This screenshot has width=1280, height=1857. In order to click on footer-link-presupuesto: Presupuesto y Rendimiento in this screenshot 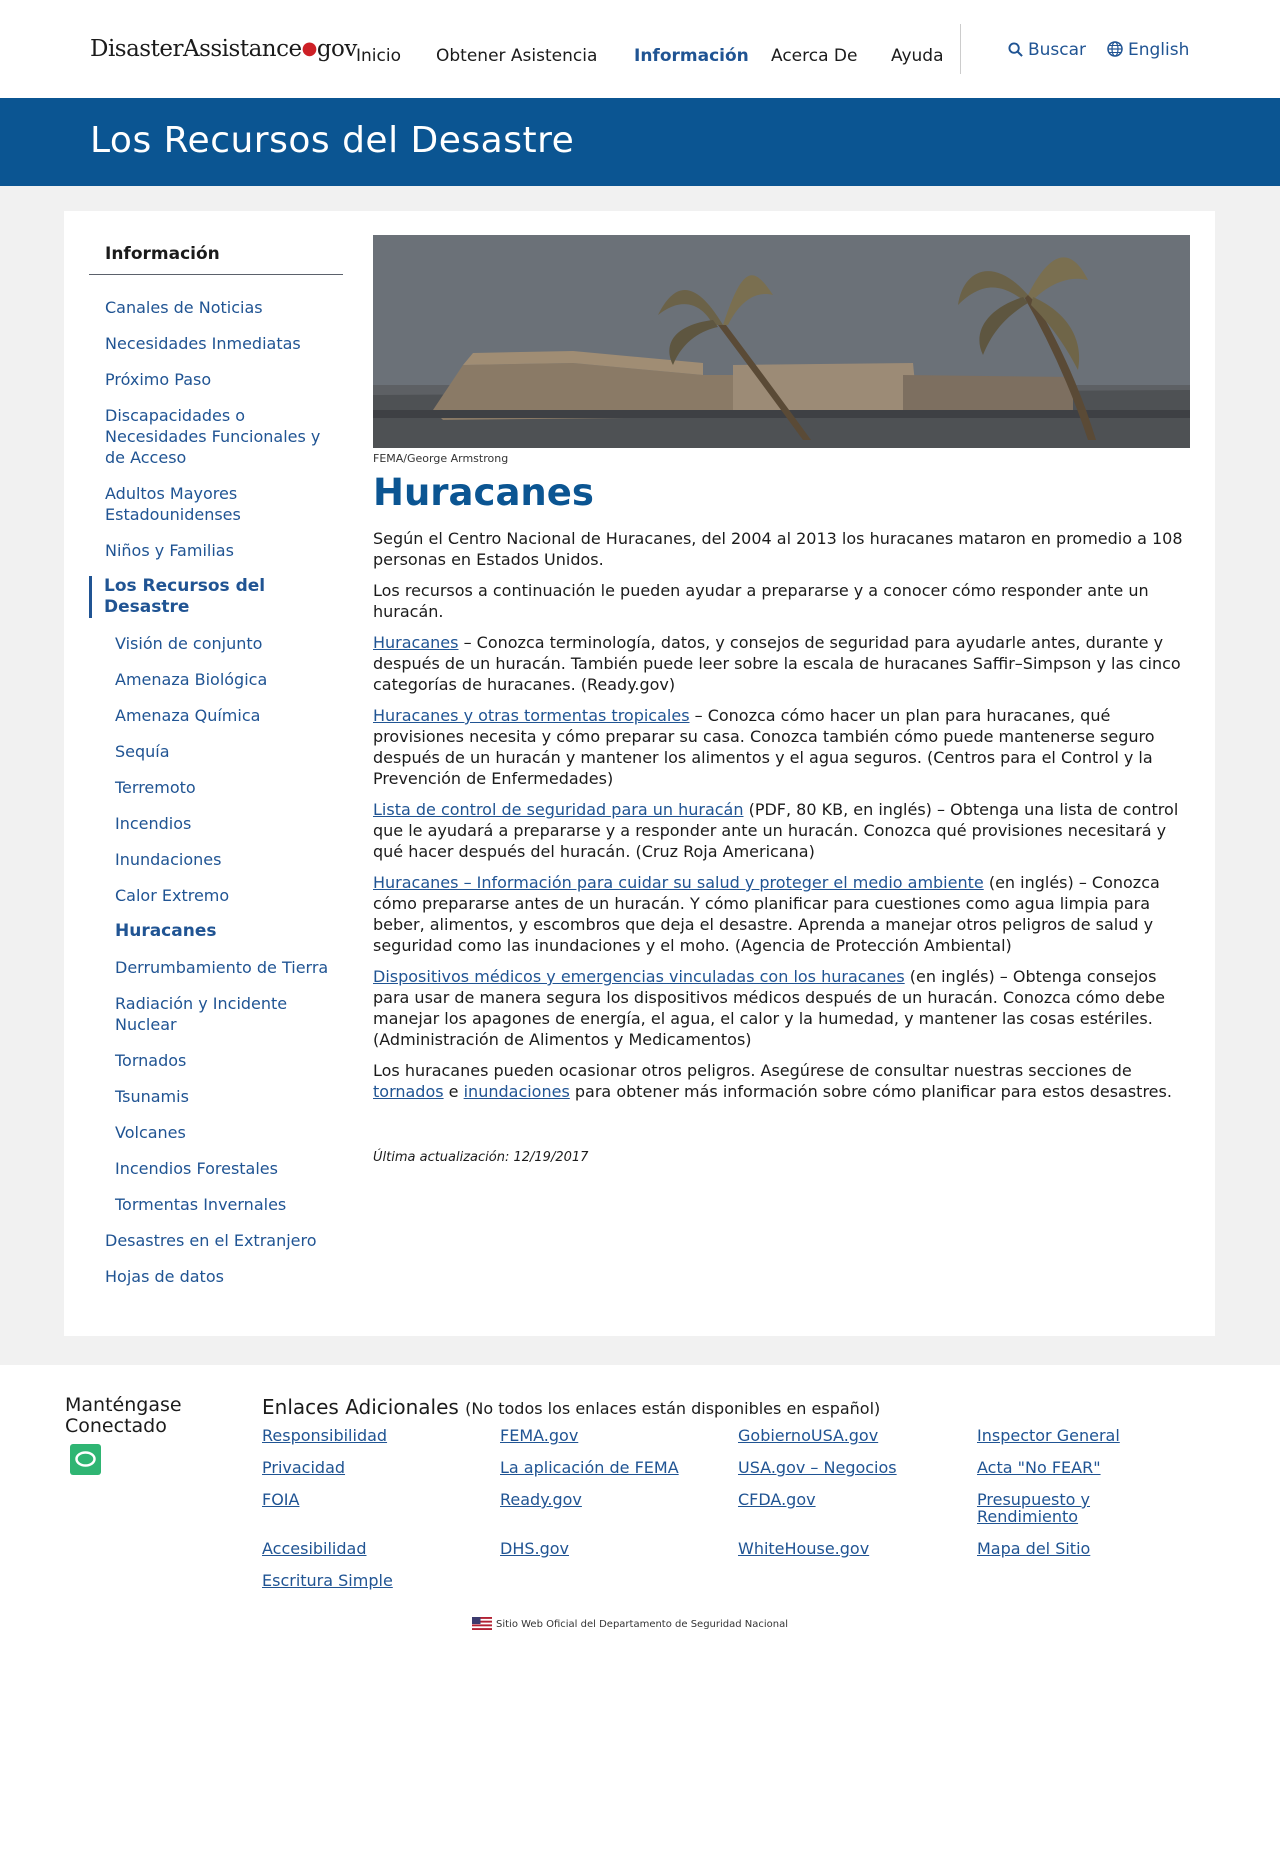, I will do `click(1047, 1508)`.